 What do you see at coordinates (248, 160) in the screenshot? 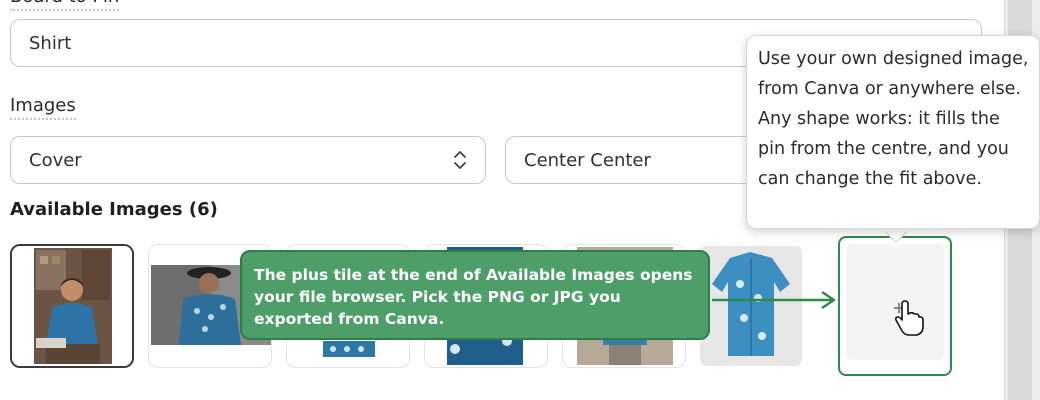
I see `cover-select: Cover` at bounding box center [248, 160].